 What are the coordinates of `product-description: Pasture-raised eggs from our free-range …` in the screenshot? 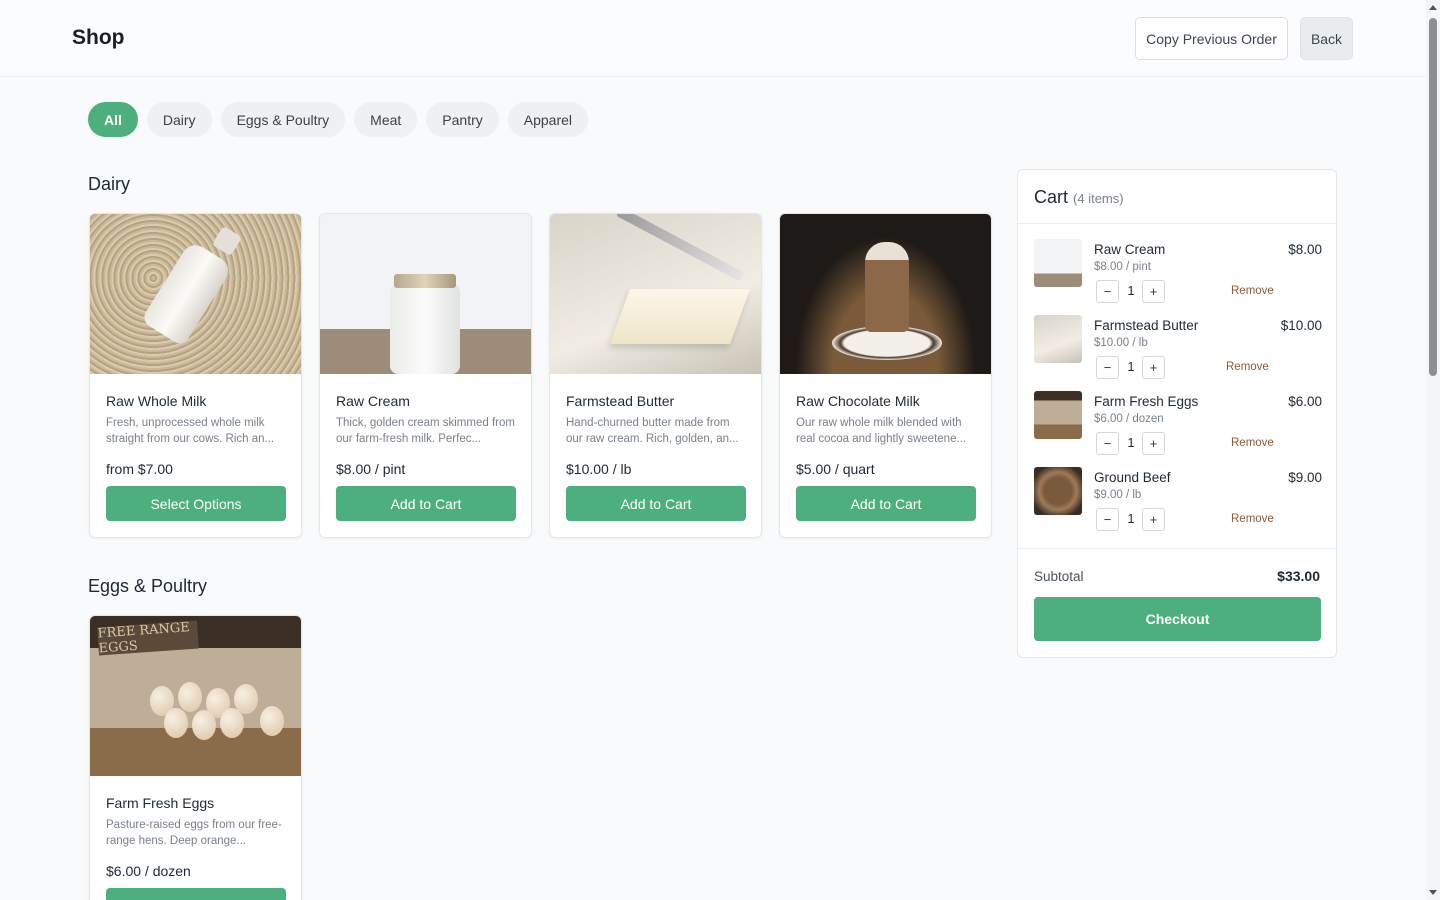 It's located at (194, 833).